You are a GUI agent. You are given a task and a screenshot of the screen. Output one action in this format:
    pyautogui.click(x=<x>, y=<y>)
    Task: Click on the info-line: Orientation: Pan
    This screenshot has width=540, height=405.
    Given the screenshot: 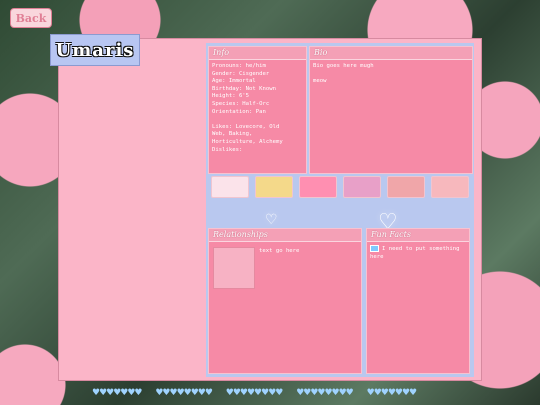 What is the action you would take?
    pyautogui.click(x=239, y=111)
    